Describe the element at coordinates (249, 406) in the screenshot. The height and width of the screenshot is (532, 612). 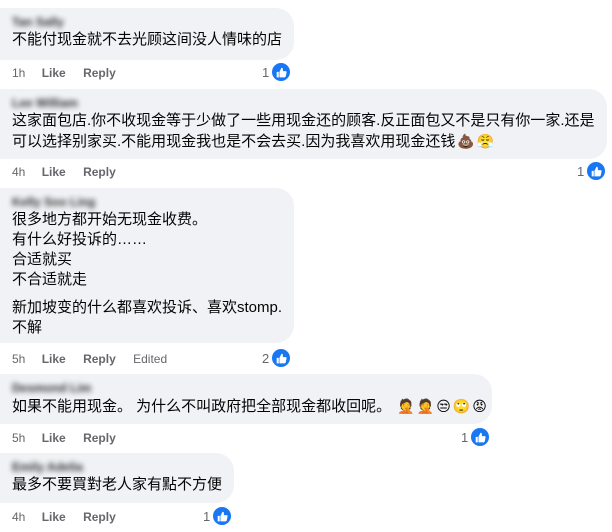
I see `comment-text: 如果不能用现金。 为什么不叫政府把全部现金都收回呢。 🤦 🤦 😒 🙄 😡` at that location.